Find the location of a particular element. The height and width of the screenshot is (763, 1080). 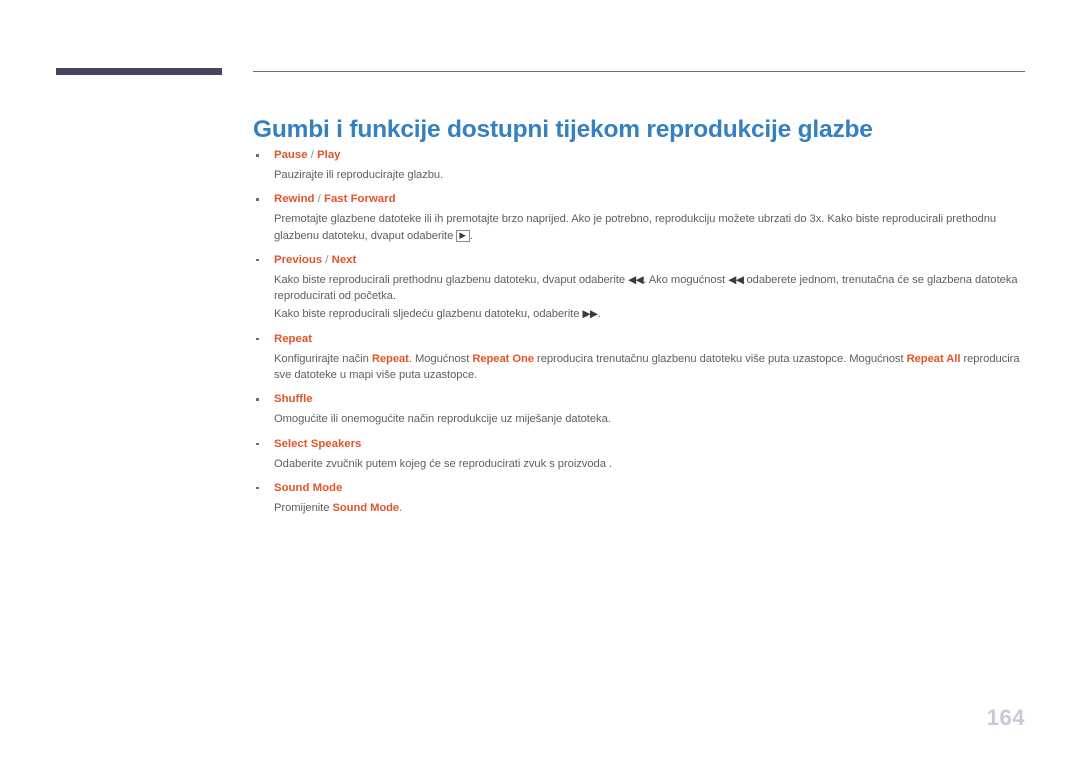

play-button-icon: ▶ is located at coordinates (463, 235).